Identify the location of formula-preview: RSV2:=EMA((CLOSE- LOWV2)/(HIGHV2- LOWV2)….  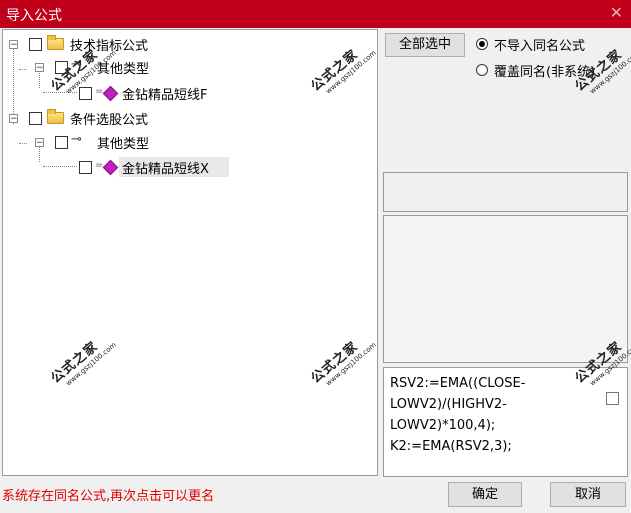
(505, 422).